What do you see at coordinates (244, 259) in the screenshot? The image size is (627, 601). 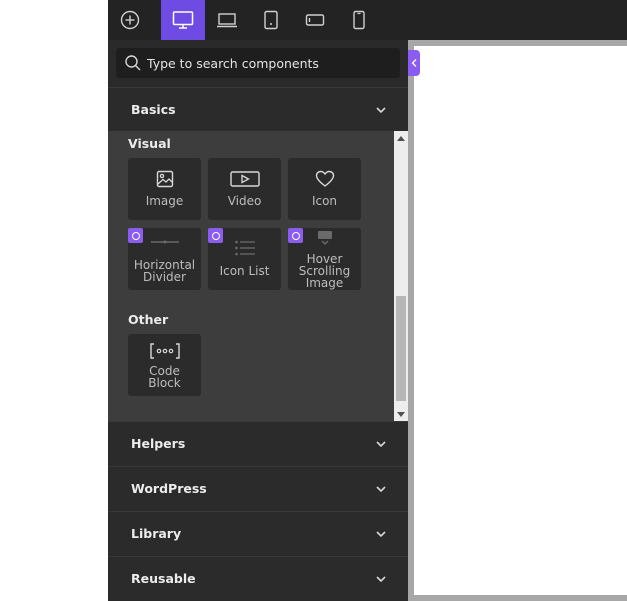 I see `component-icon-list: Icon List` at bounding box center [244, 259].